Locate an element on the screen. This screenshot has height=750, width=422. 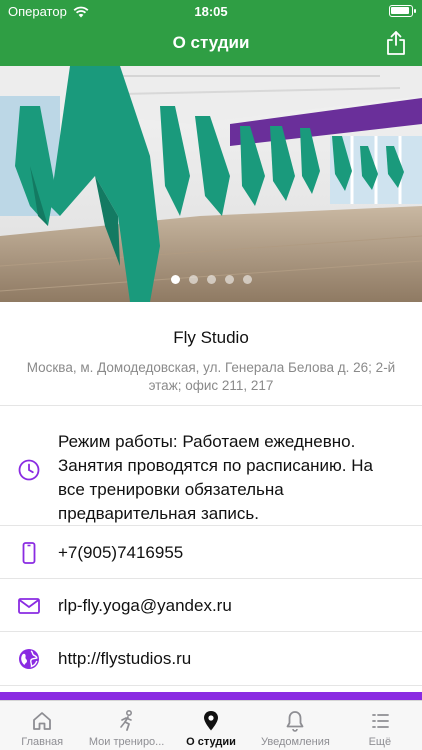
tab-home: Главная is located at coordinates (42, 725).